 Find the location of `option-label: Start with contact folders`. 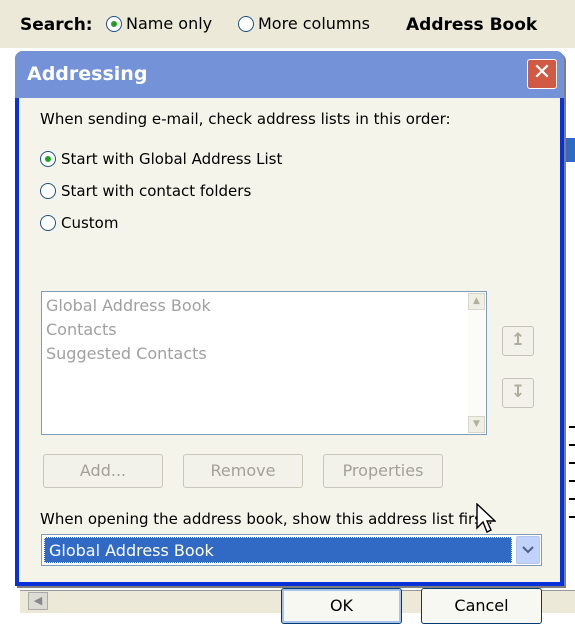

option-label: Start with contact folders is located at coordinates (156, 191).